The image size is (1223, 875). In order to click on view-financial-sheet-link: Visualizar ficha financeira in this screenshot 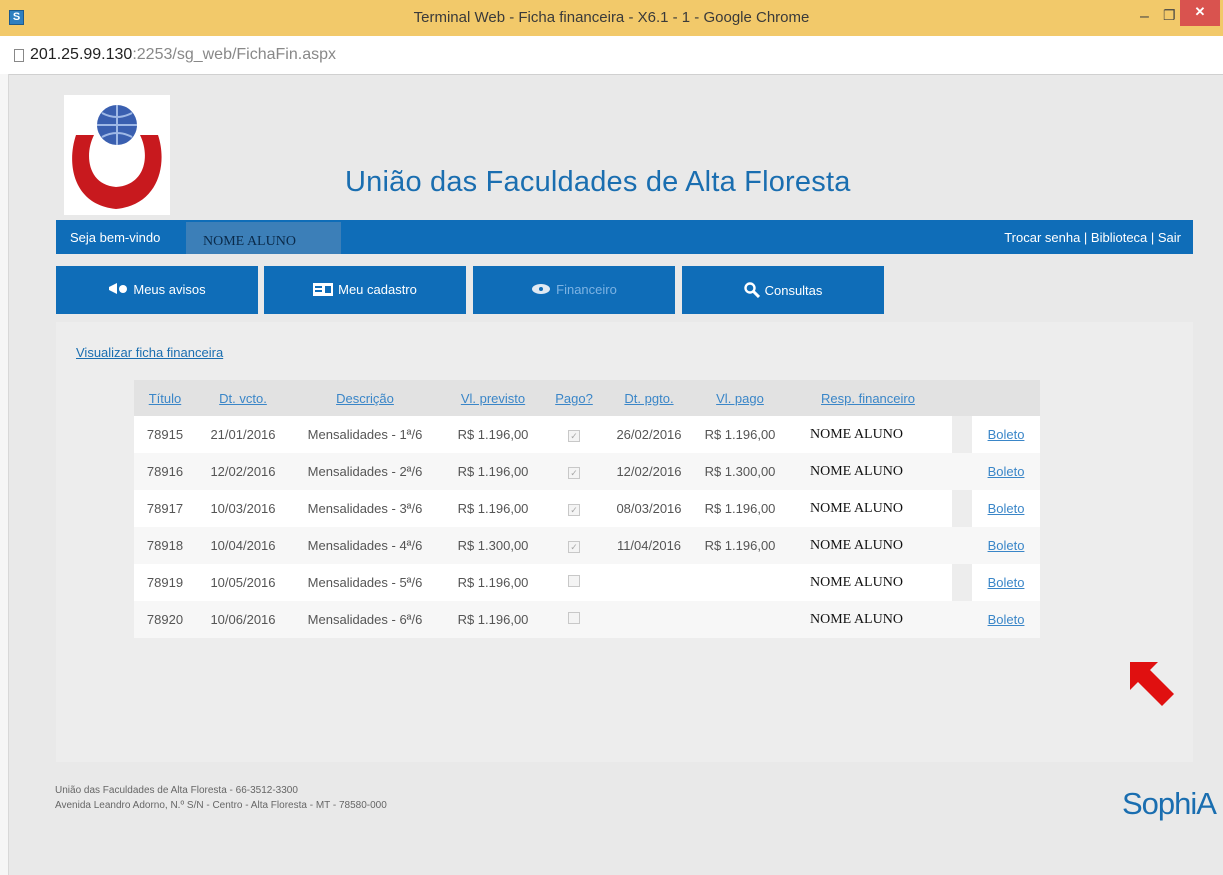, I will do `click(149, 352)`.